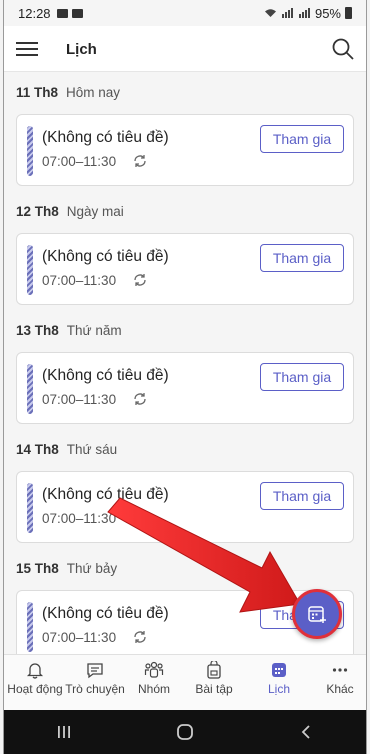 The image size is (370, 754). Describe the element at coordinates (69, 330) in the screenshot. I see `day-header: 13 Th8 Thứ năm` at that location.